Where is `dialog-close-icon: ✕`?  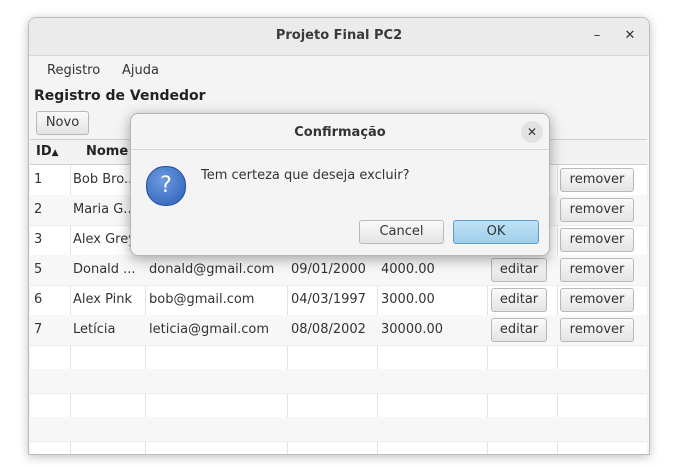
dialog-close-icon: ✕ is located at coordinates (532, 132).